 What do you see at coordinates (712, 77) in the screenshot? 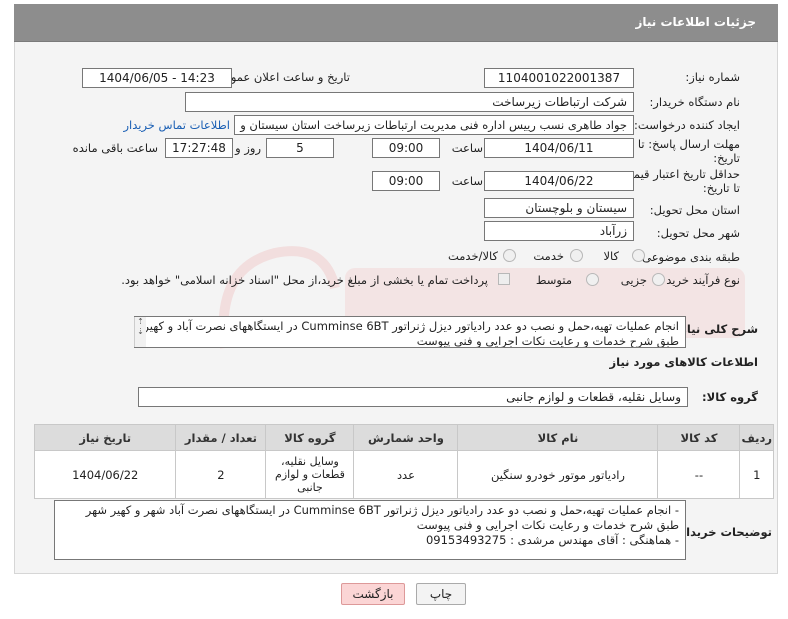
I see `need-number-label: شماره نیاز:` at bounding box center [712, 77].